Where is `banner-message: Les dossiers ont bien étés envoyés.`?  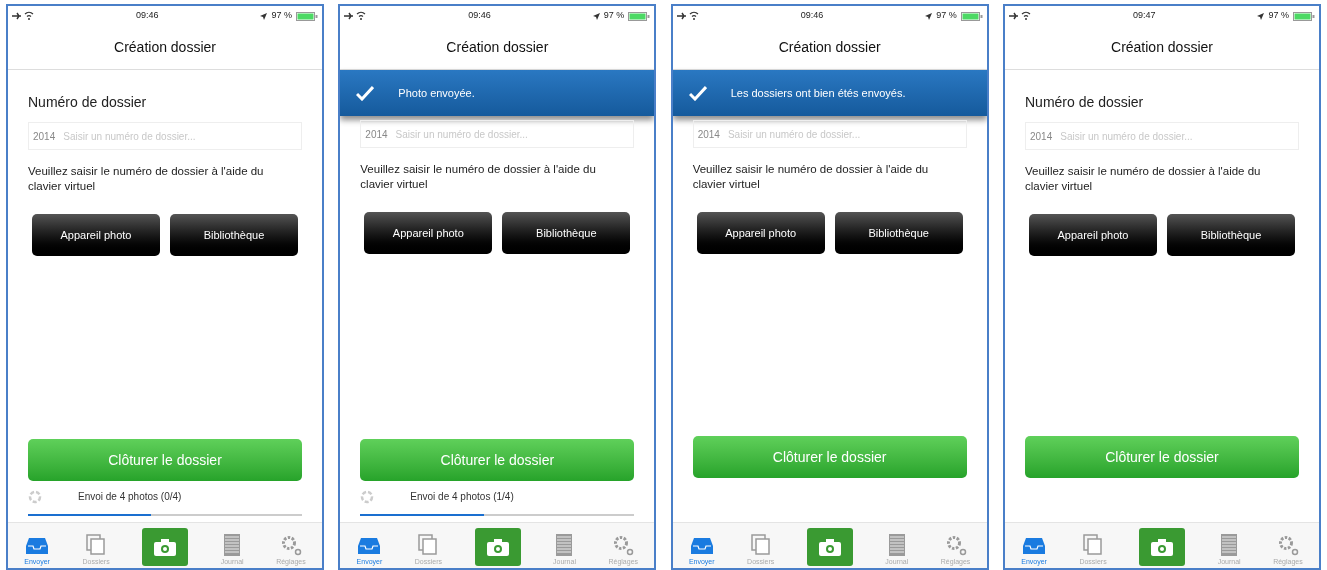
banner-message: Les dossiers ont bien étés envoyés. is located at coordinates (818, 93).